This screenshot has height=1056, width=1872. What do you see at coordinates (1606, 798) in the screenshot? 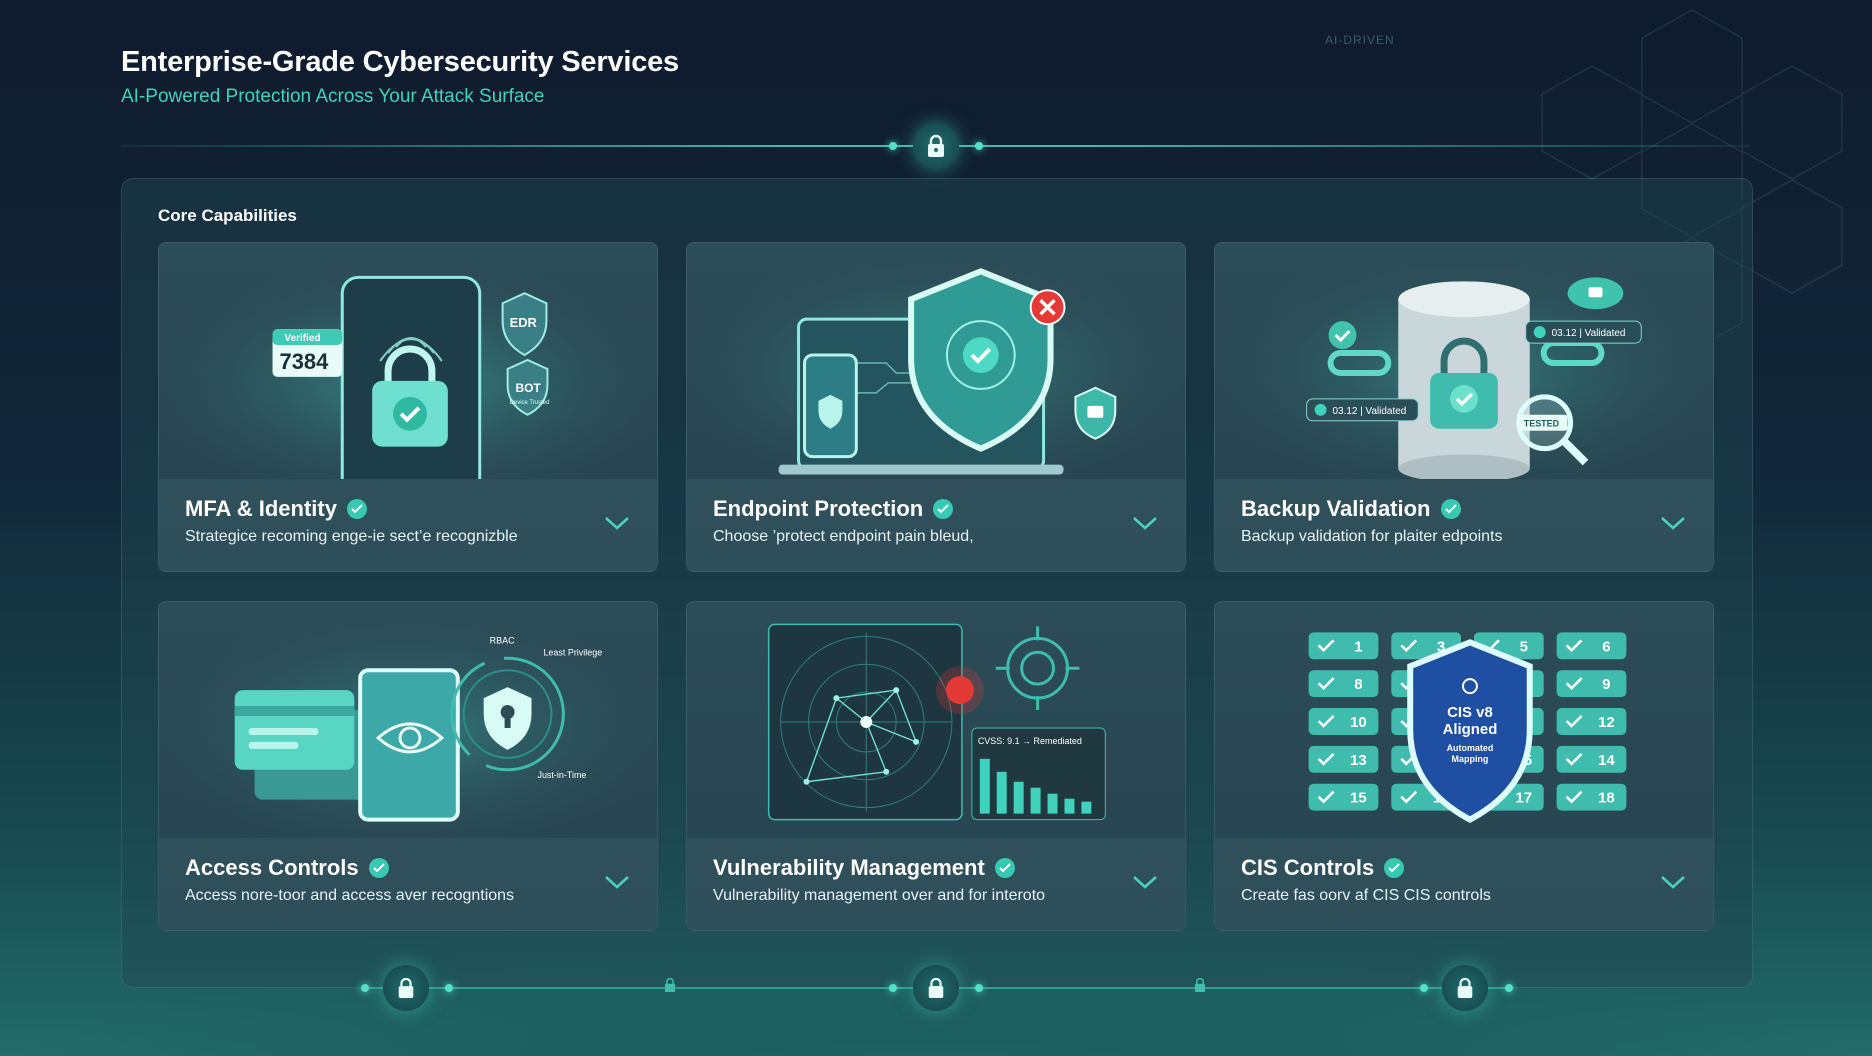
I see `cis-control-number: 18` at bounding box center [1606, 798].